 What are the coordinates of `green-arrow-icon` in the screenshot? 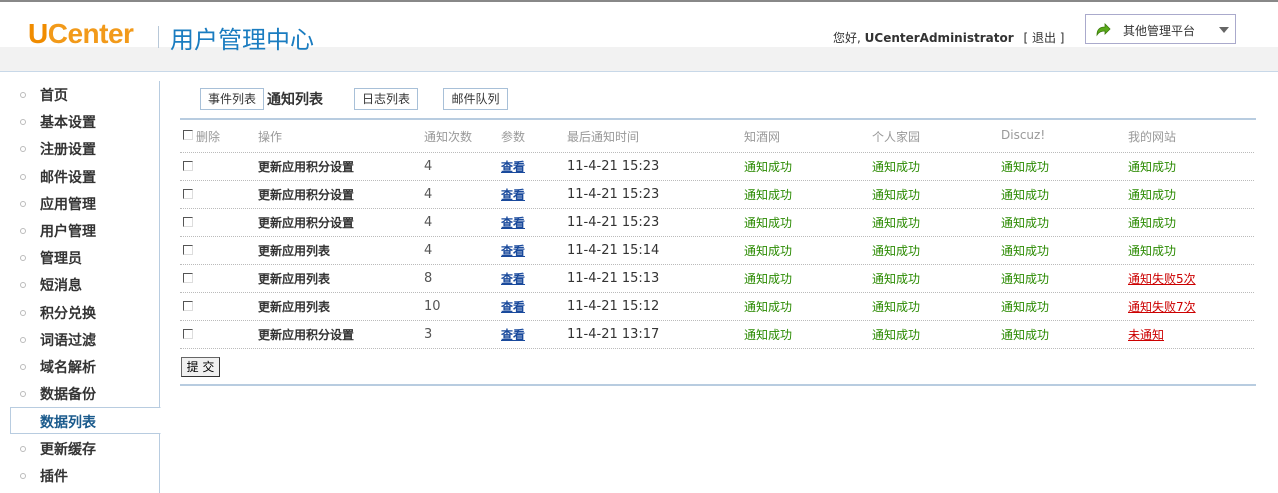 It's located at (1103, 30).